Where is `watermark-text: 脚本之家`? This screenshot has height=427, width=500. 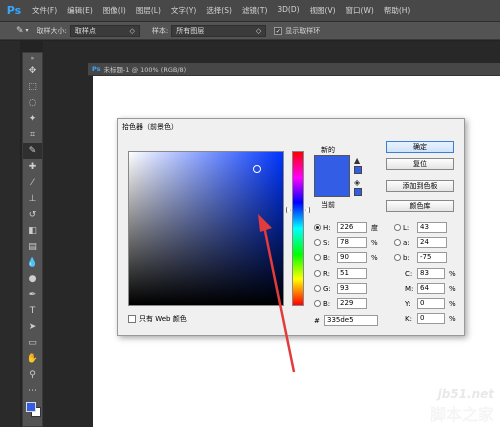
watermark-text: 脚本之家 is located at coordinates (461, 414).